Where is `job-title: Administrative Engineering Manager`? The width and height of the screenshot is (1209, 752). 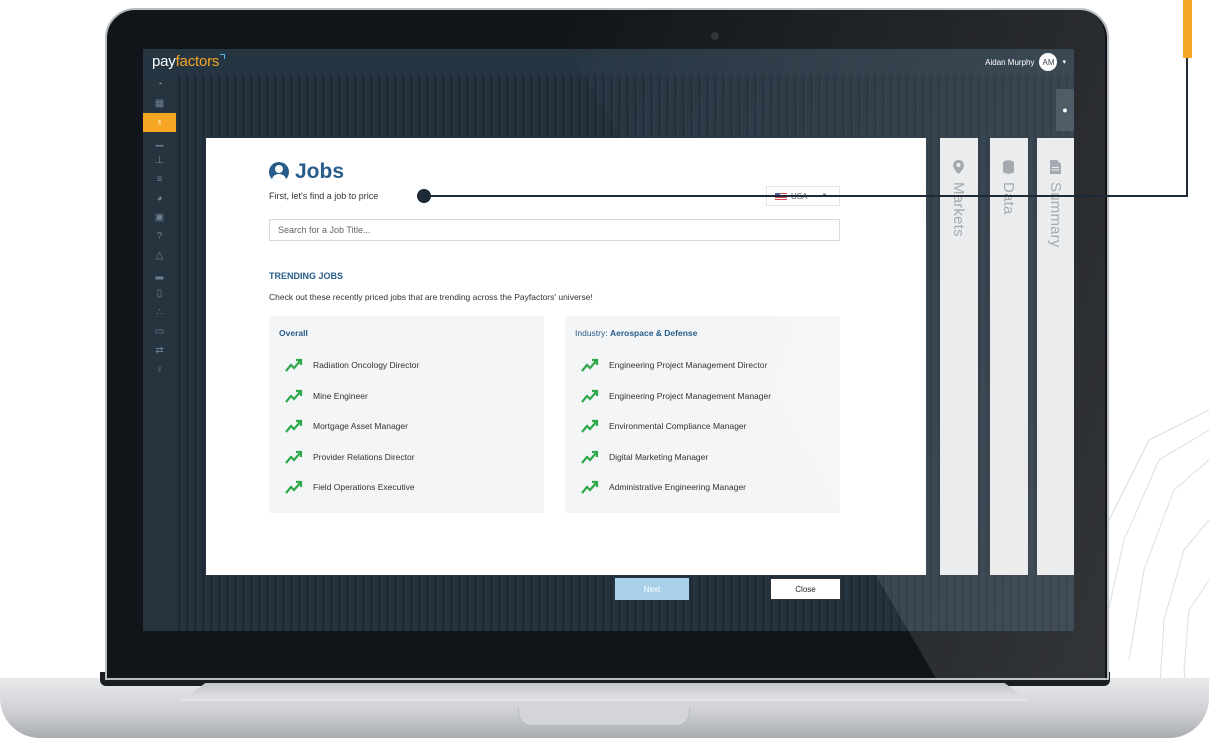 job-title: Administrative Engineering Manager is located at coordinates (678, 487).